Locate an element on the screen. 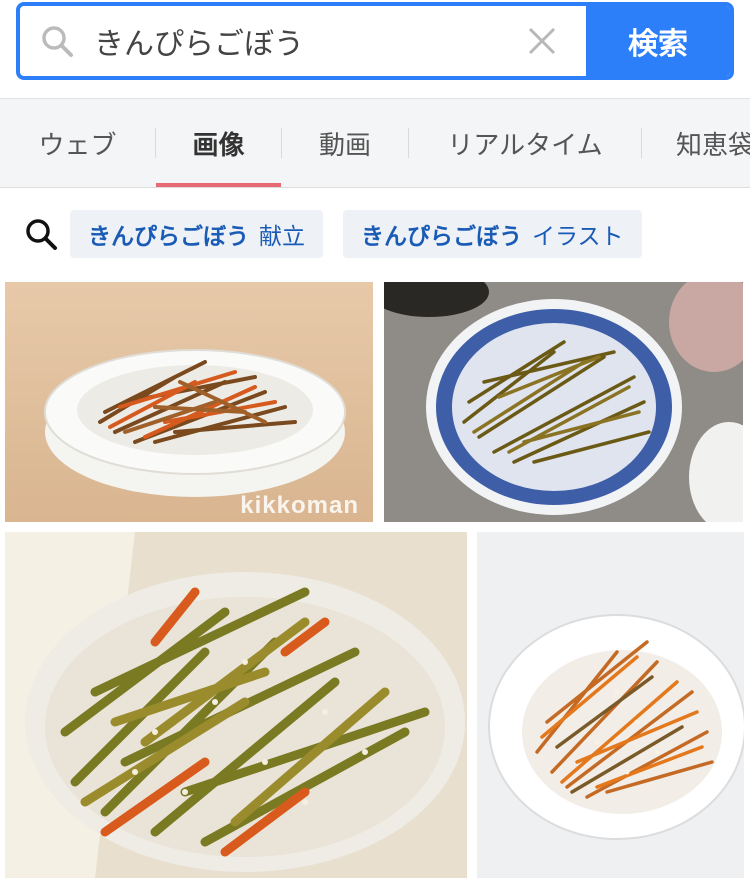  chip-suffix: イラスト is located at coordinates (578, 237).